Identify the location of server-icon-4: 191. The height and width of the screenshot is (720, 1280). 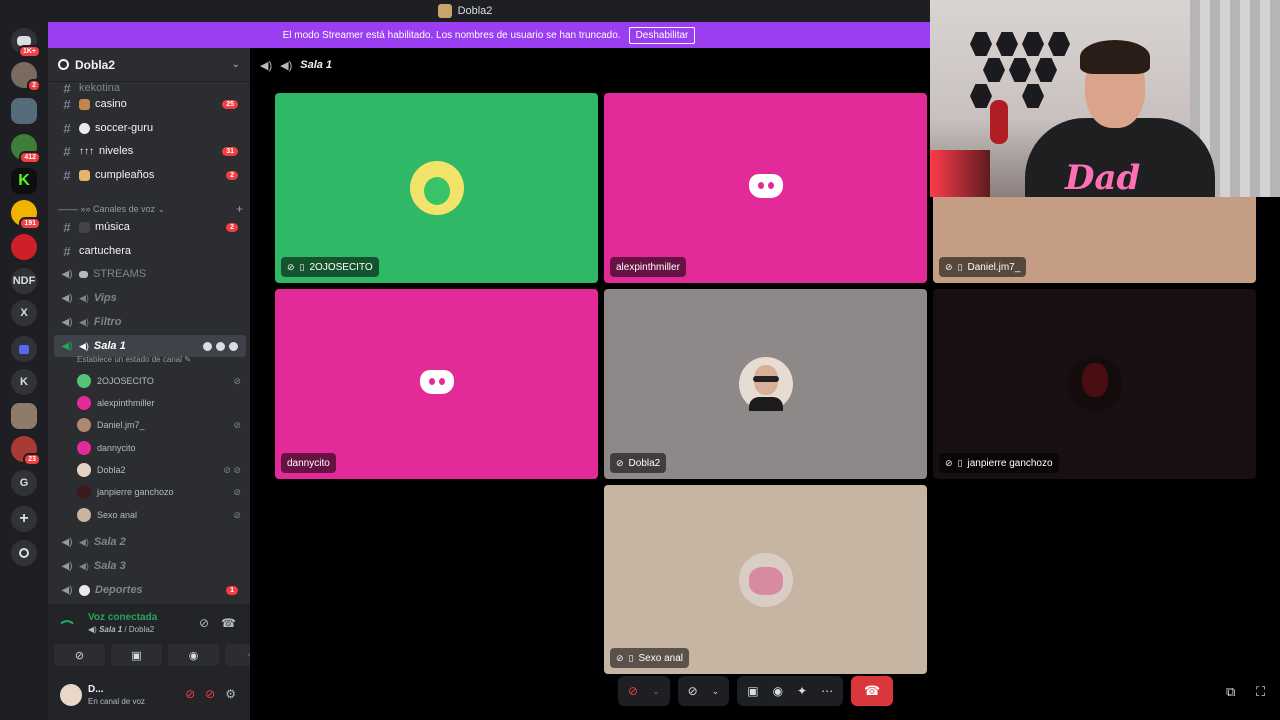
(26, 215).